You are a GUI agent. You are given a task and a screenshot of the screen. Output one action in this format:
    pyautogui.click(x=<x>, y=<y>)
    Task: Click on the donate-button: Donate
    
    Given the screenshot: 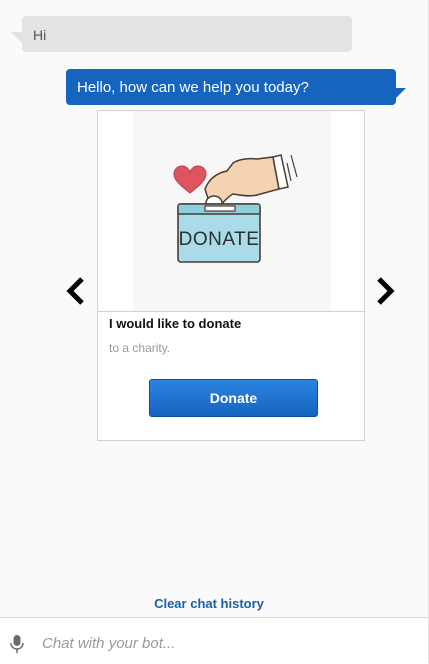 What is the action you would take?
    pyautogui.click(x=233, y=398)
    